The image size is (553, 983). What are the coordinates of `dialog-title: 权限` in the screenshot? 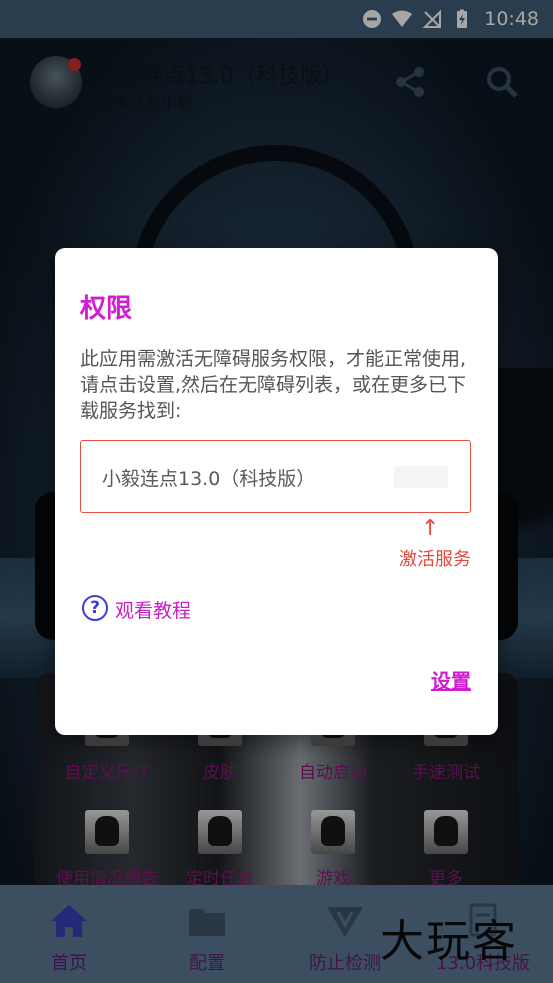 It's located at (106, 309).